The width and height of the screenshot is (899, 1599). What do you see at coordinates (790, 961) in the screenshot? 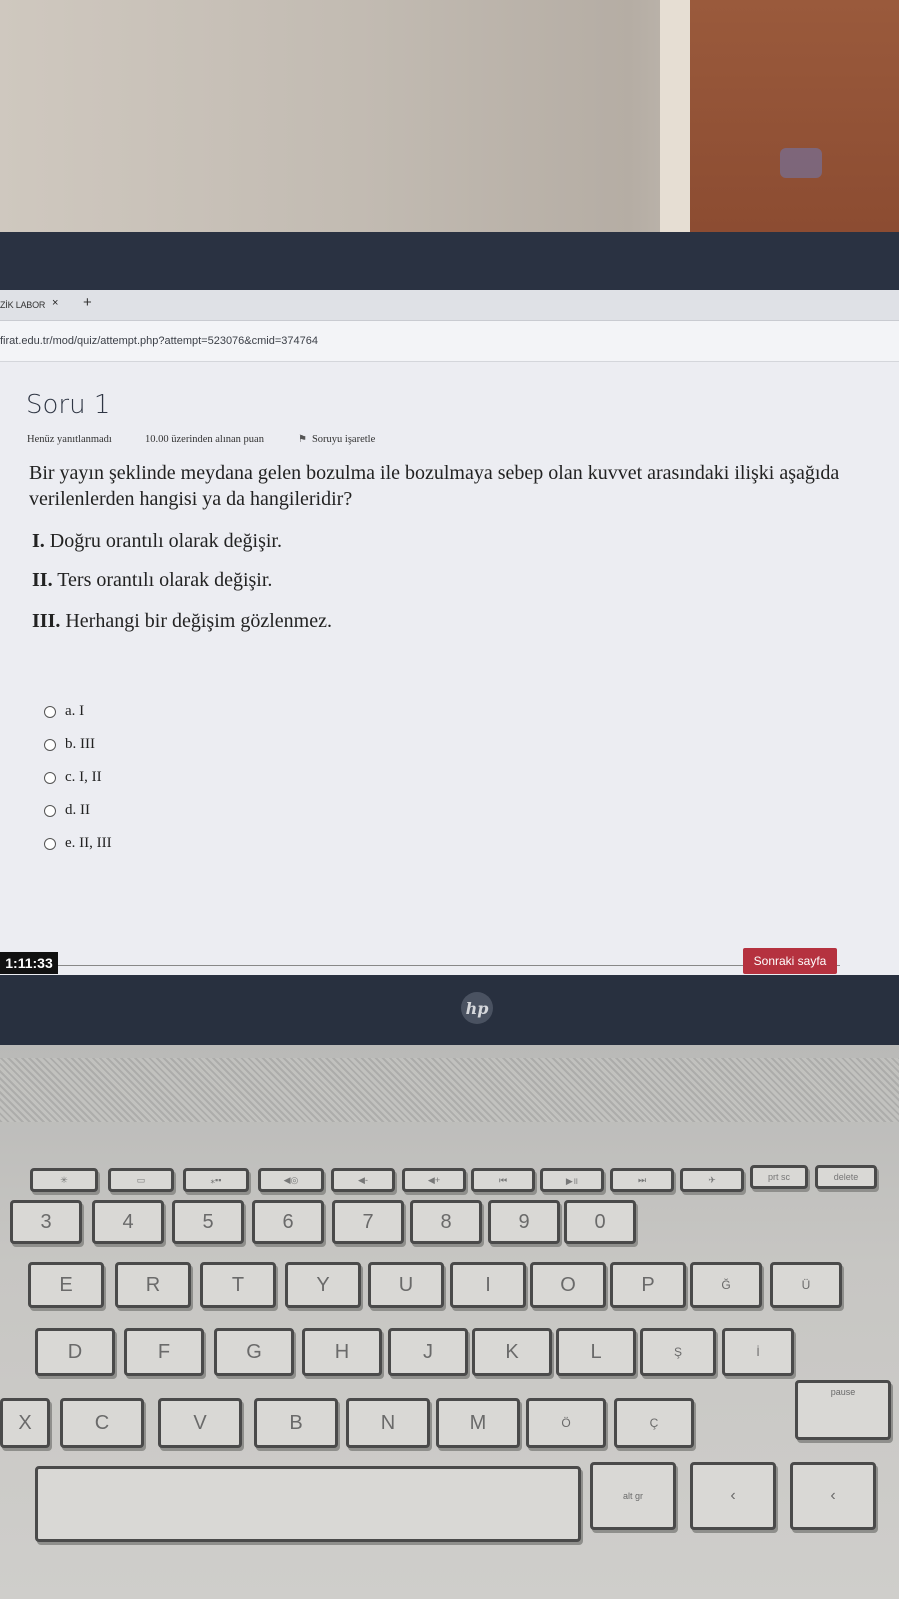
I see `next-page-button: Sonraki sayfa` at bounding box center [790, 961].